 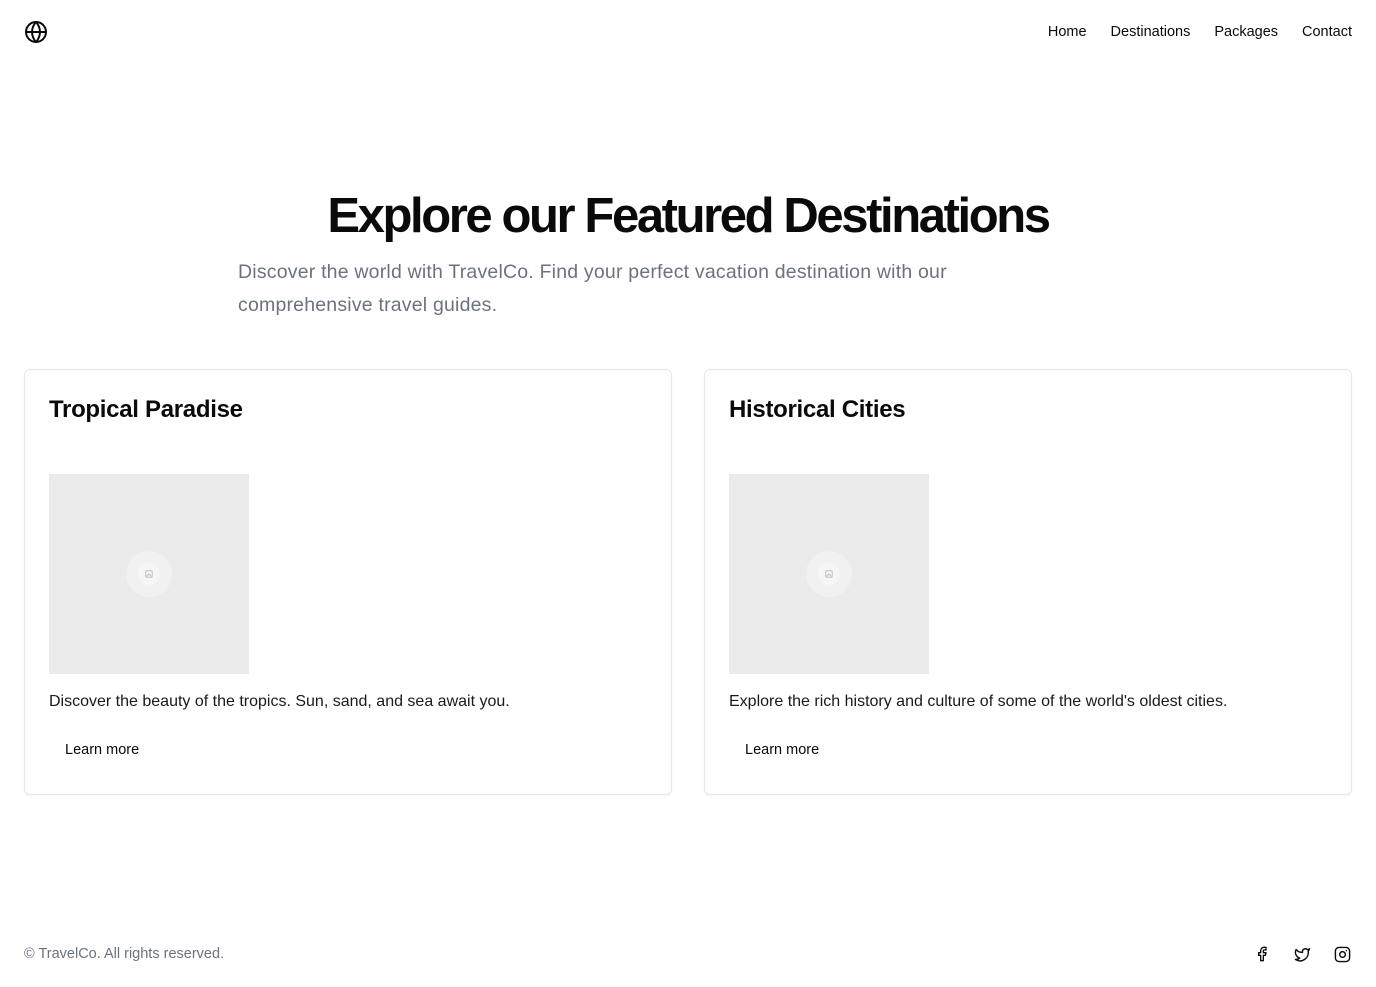 What do you see at coordinates (1067, 32) in the screenshot?
I see `nav-home-link: Home` at bounding box center [1067, 32].